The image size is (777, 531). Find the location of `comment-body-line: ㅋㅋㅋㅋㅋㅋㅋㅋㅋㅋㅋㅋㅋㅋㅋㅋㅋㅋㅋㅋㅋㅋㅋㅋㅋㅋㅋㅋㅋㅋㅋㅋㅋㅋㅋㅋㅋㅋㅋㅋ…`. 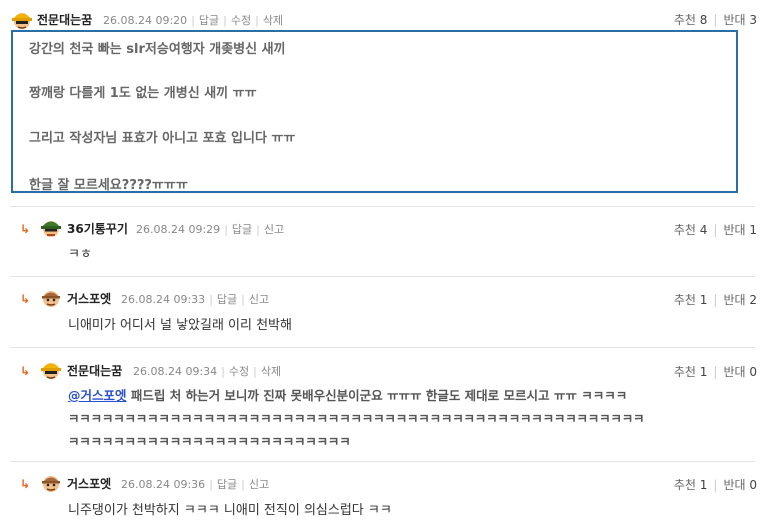

comment-body-line: ㅋㅋㅋㅋㅋㅋㅋㅋㅋㅋㅋㅋㅋㅋㅋㅋㅋㅋㅋㅋㅋㅋㅋㅋㅋㅋㅋㅋㅋㅋㅋㅋㅋㅋㅋㅋㅋㅋㅋㅋ… is located at coordinates (356, 418).